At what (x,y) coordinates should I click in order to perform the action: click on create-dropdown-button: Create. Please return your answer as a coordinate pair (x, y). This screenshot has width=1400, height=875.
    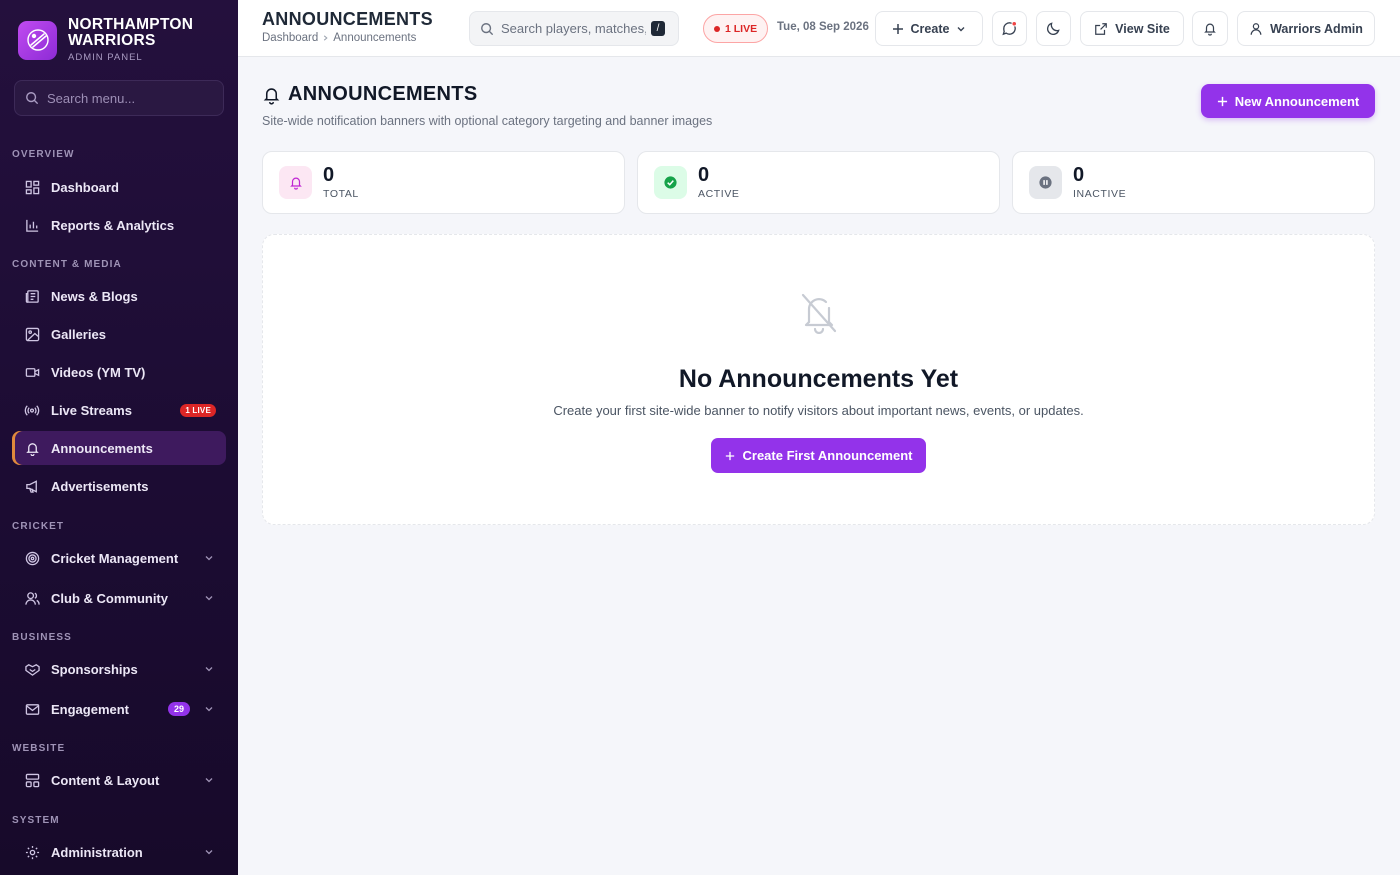
    Looking at the image, I should click on (929, 28).